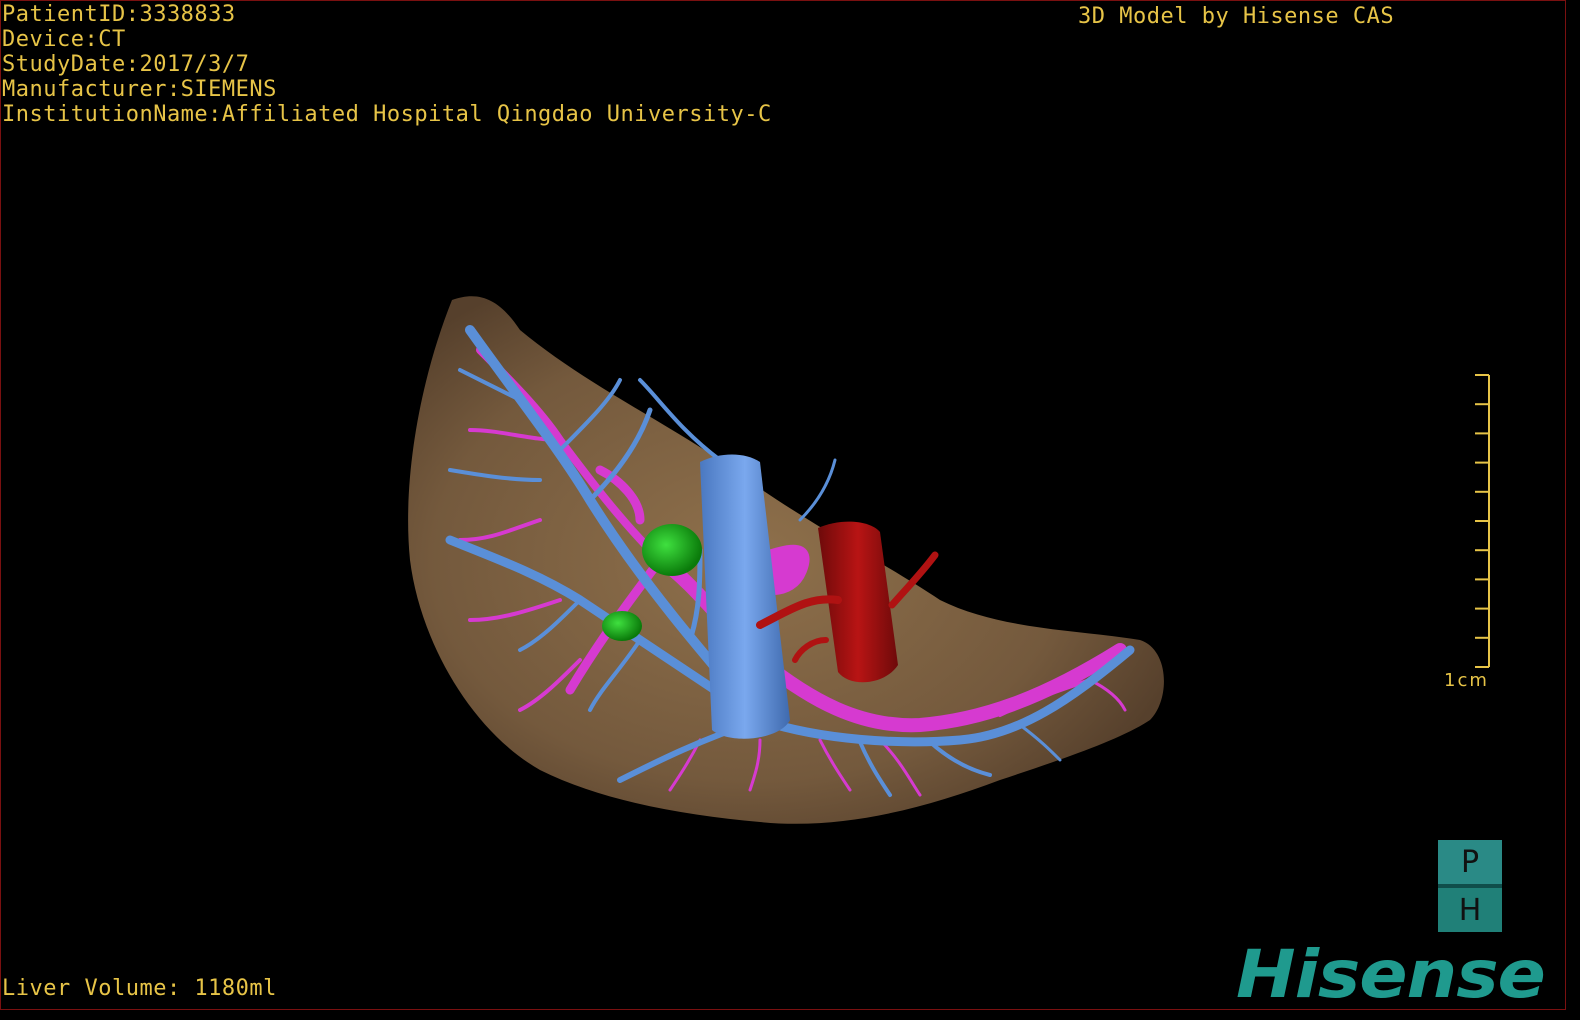 The image size is (1580, 1020). What do you see at coordinates (1470, 908) in the screenshot?
I see `orientation-face-bottom: H` at bounding box center [1470, 908].